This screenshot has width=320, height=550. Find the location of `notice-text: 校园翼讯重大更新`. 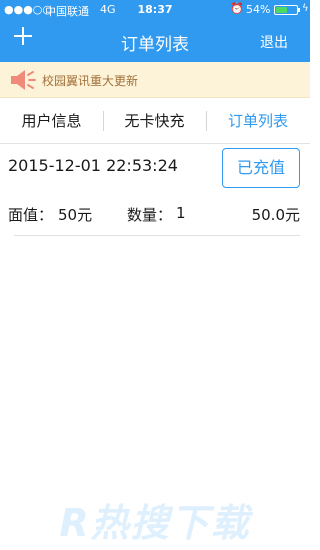

notice-text: 校园翼讯重大更新 is located at coordinates (90, 81).